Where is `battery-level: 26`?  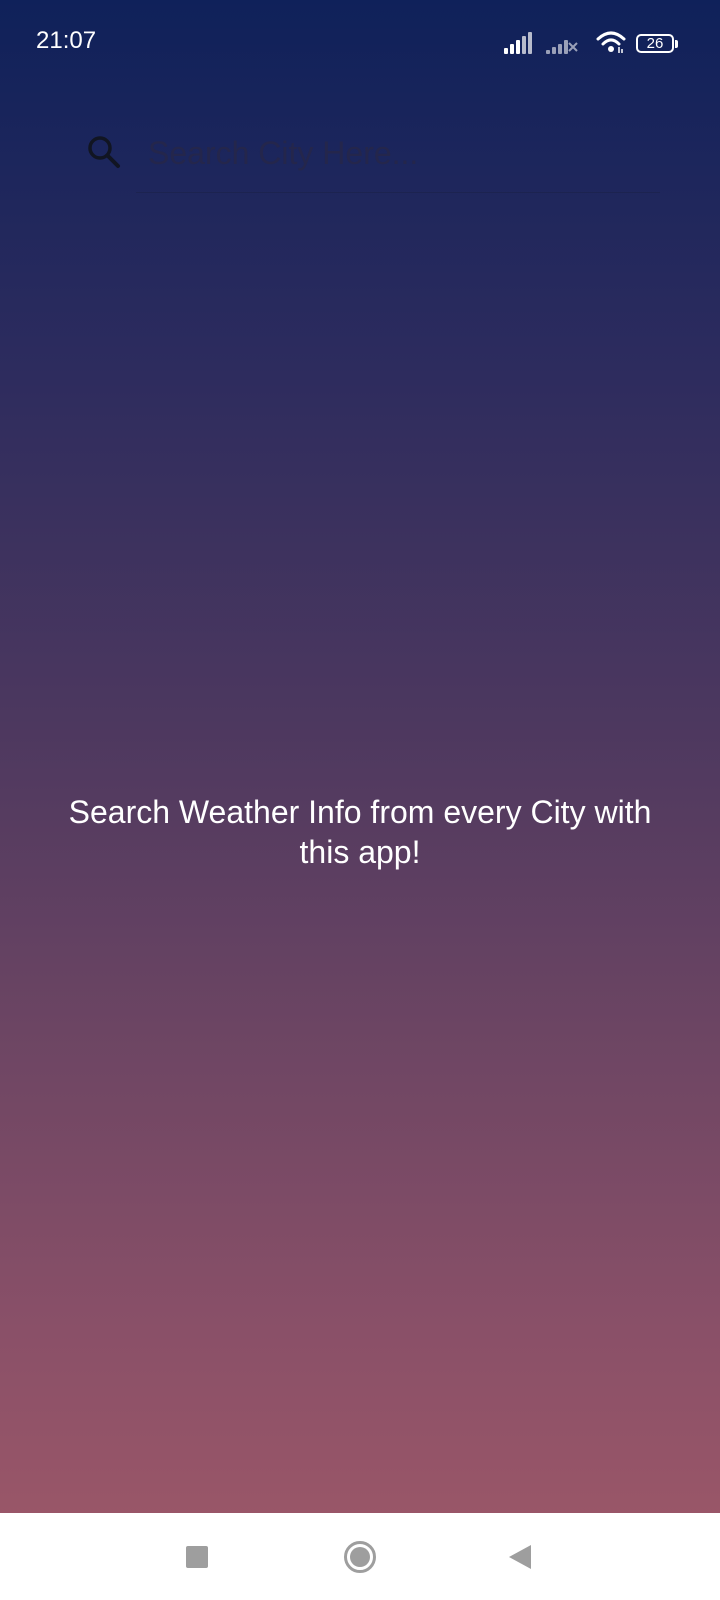
battery-level: 26 is located at coordinates (655, 43).